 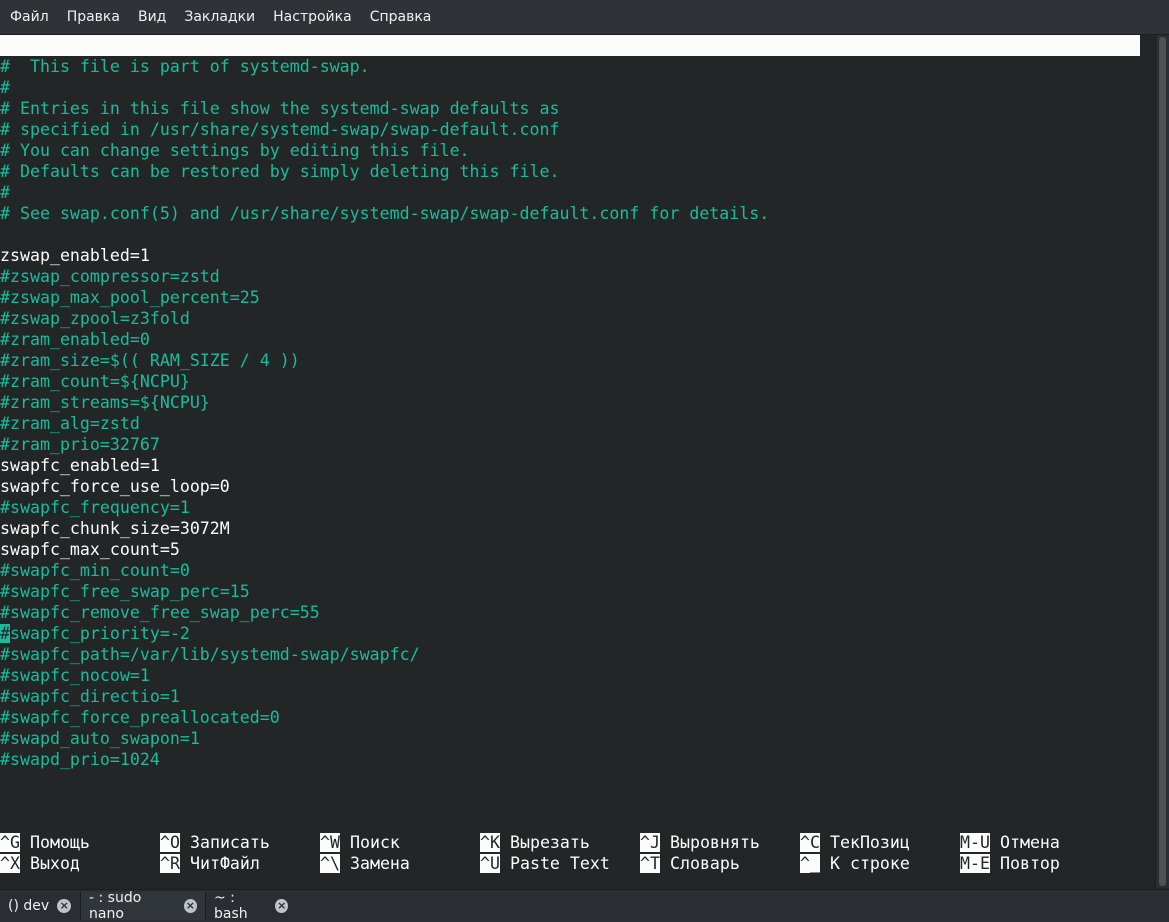 I want to click on shortcut-key: ^\, so click(x=330, y=863).